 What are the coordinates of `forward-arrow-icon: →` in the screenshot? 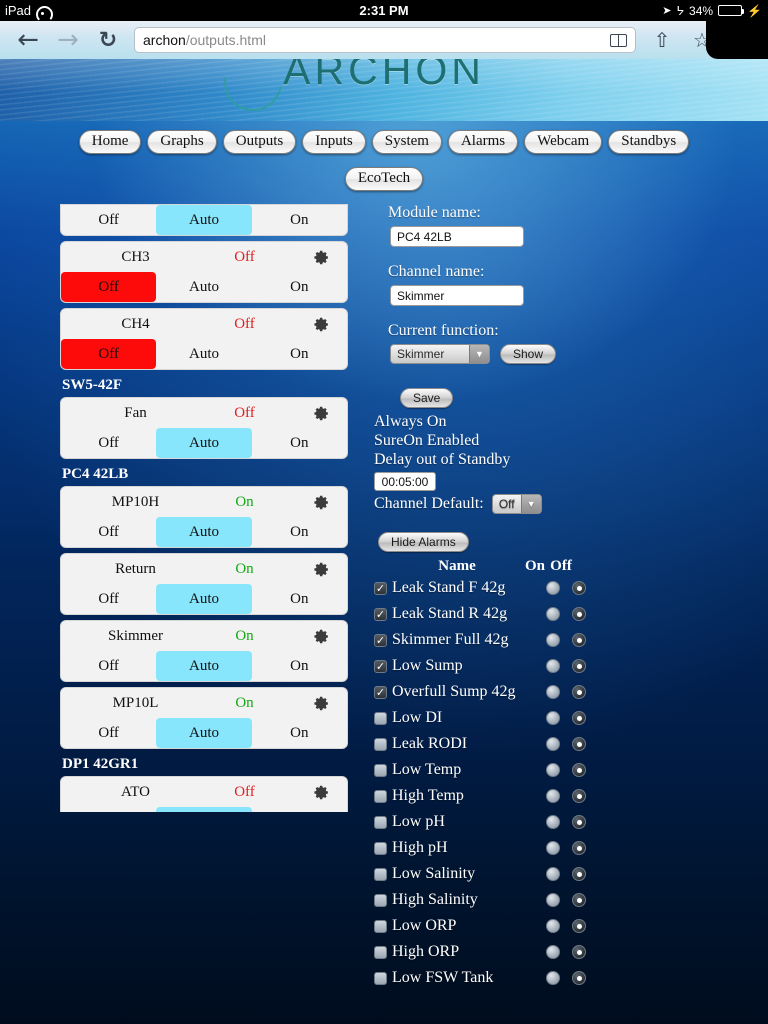 It's located at (68, 40).